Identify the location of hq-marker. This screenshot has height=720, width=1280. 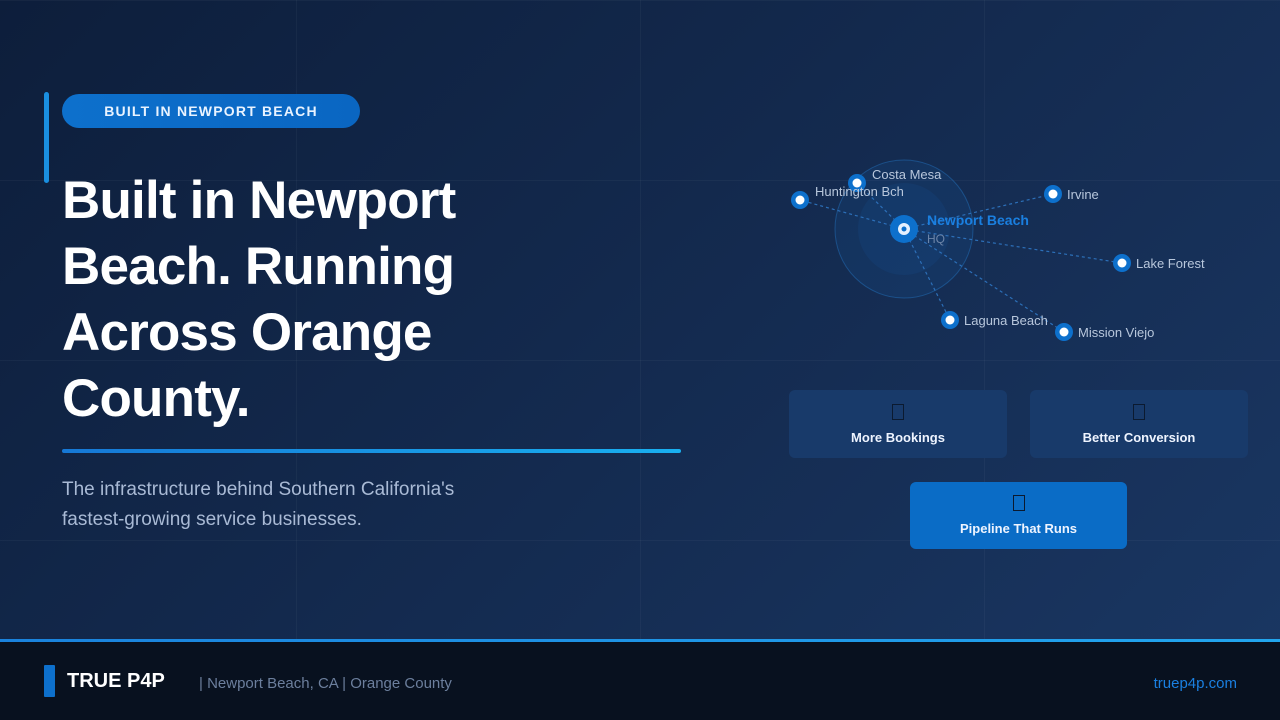
(904, 229).